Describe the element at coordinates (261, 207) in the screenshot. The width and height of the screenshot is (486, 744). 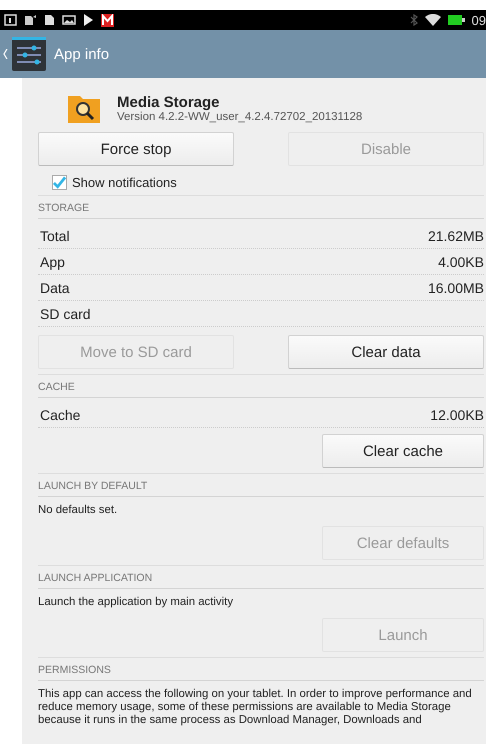
I see `section-header: STORAGE` at that location.